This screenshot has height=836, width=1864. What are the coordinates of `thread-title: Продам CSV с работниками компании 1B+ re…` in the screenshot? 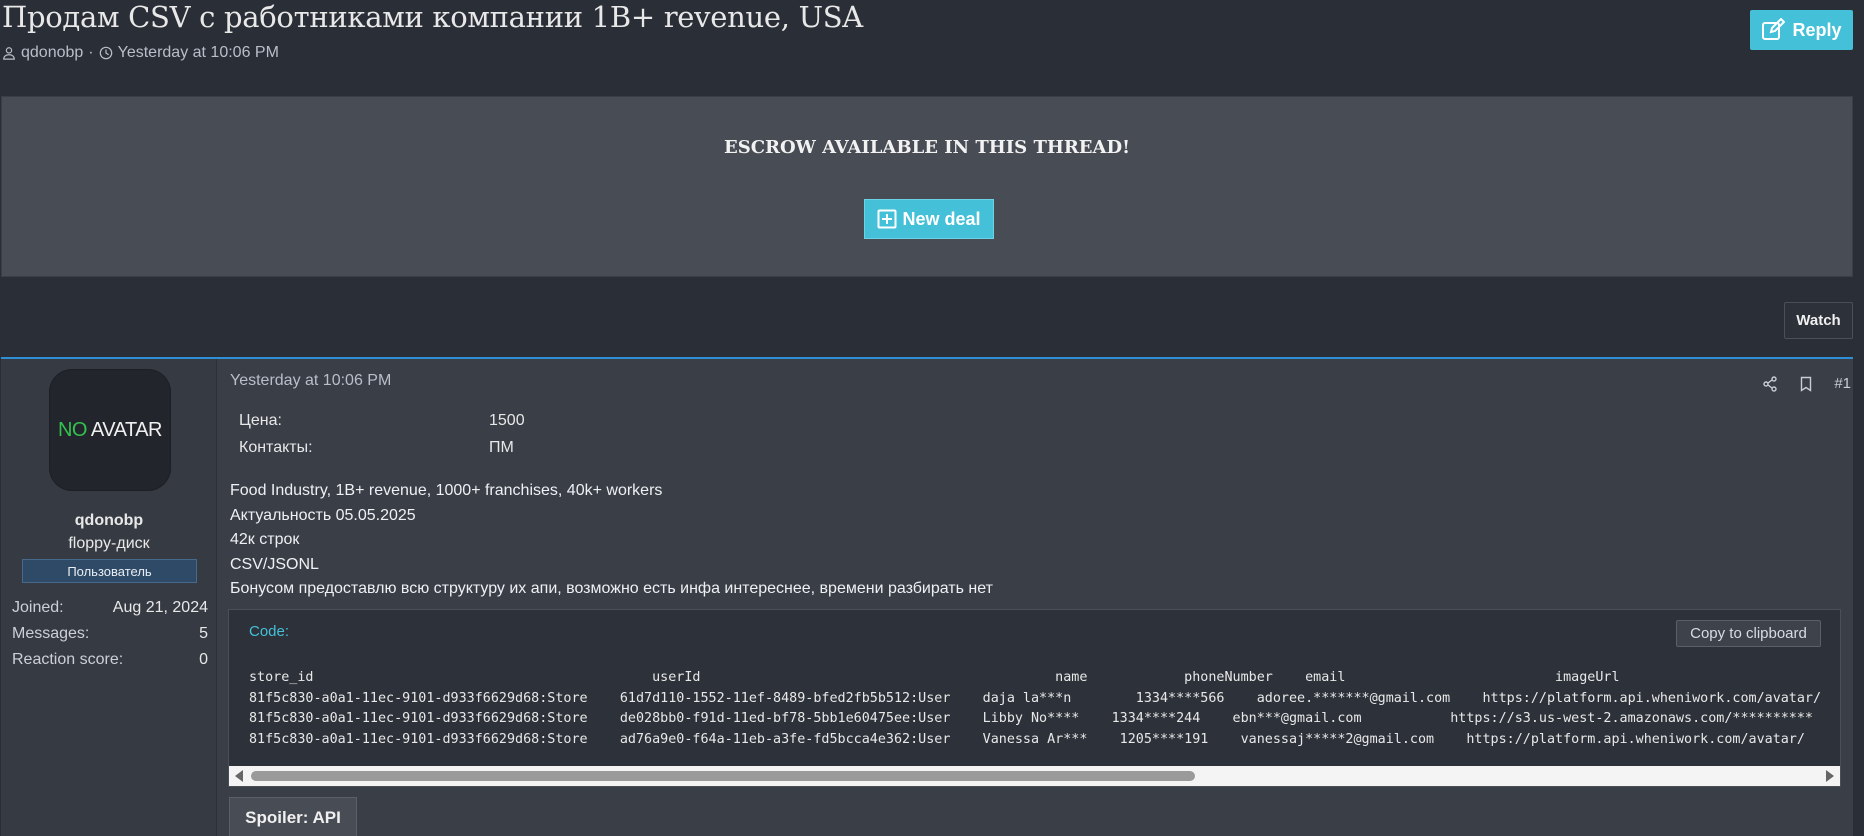 It's located at (432, 17).